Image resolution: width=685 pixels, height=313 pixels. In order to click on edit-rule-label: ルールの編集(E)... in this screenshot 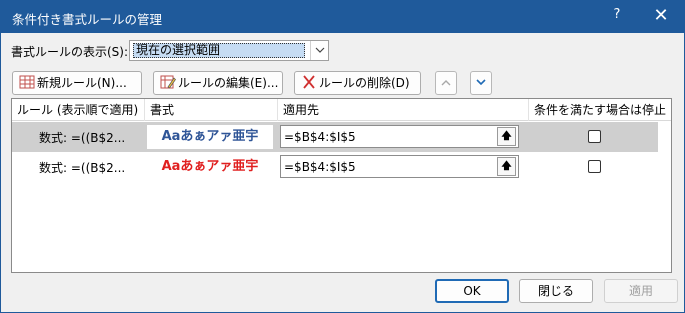, I will do `click(228, 83)`.